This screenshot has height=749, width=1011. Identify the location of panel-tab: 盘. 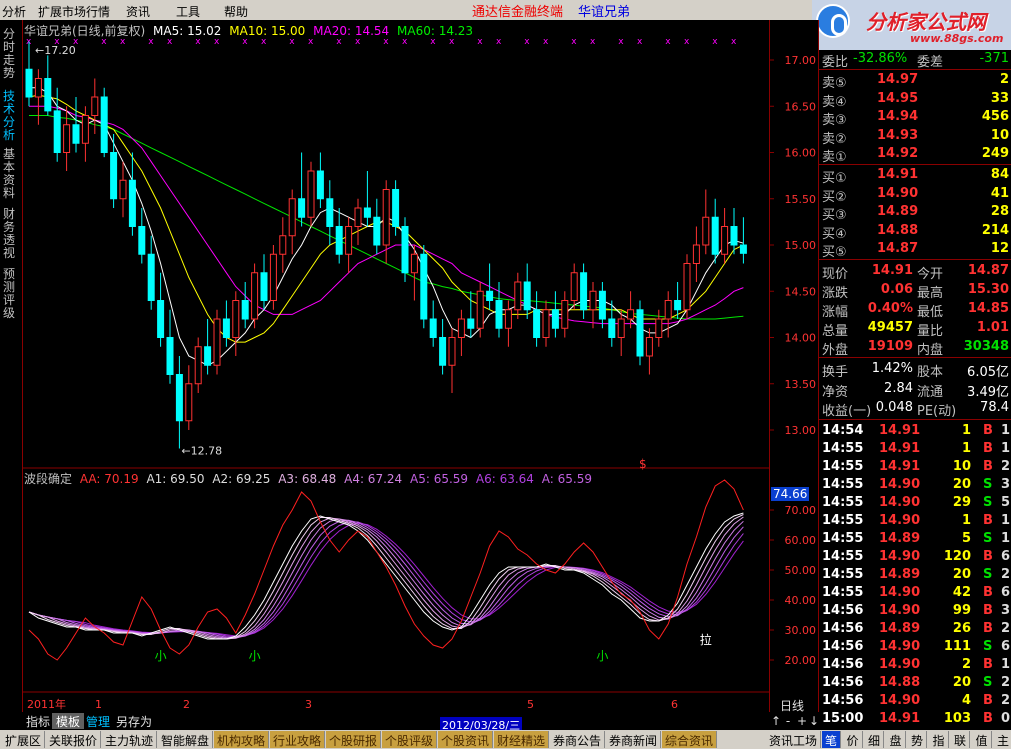
(896, 739).